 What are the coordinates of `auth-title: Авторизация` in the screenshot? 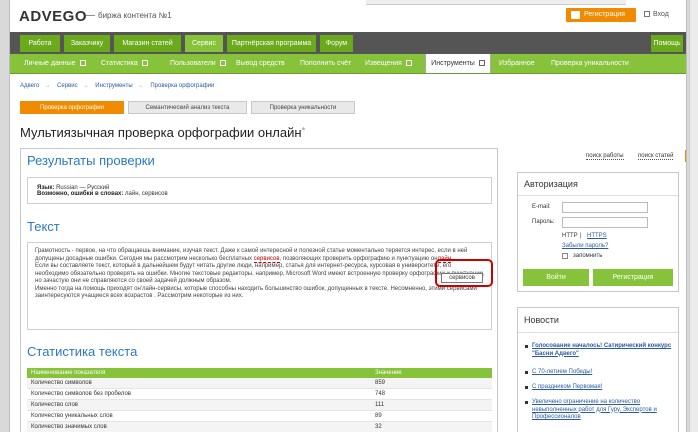 It's located at (551, 184).